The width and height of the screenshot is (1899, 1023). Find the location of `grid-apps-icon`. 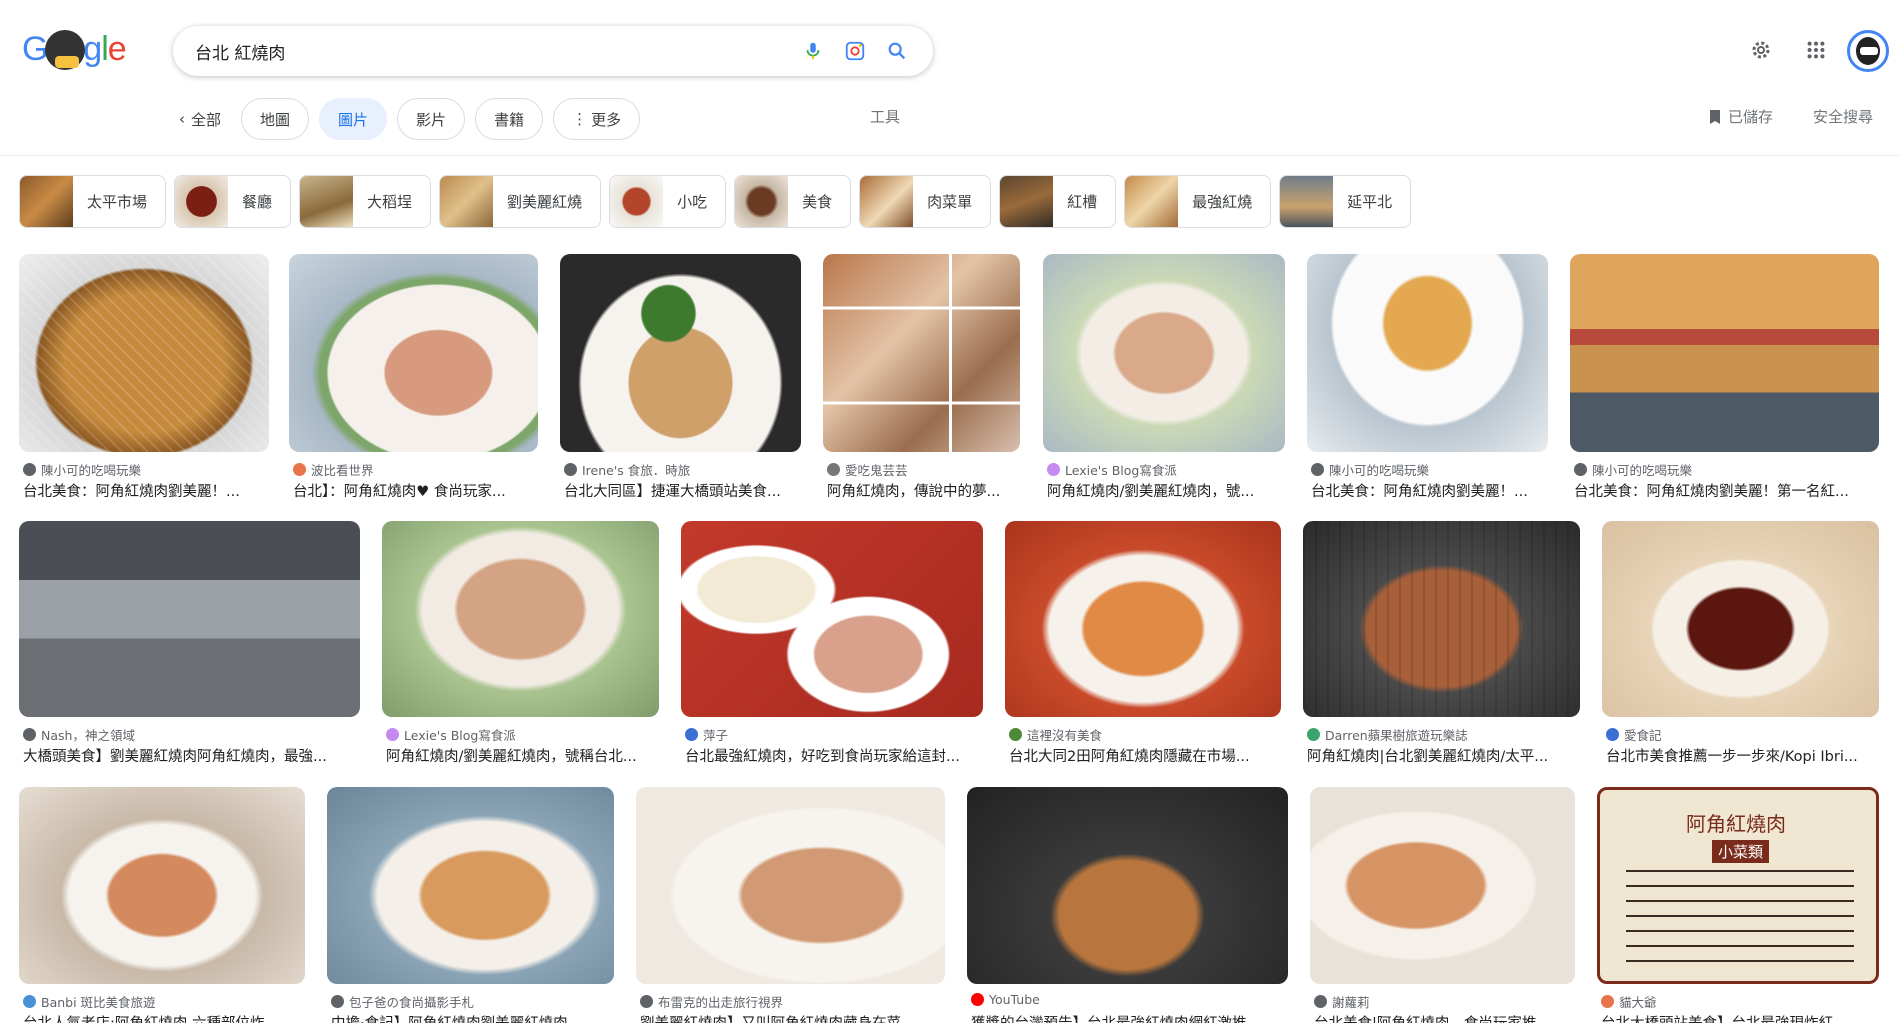

grid-apps-icon is located at coordinates (1816, 50).